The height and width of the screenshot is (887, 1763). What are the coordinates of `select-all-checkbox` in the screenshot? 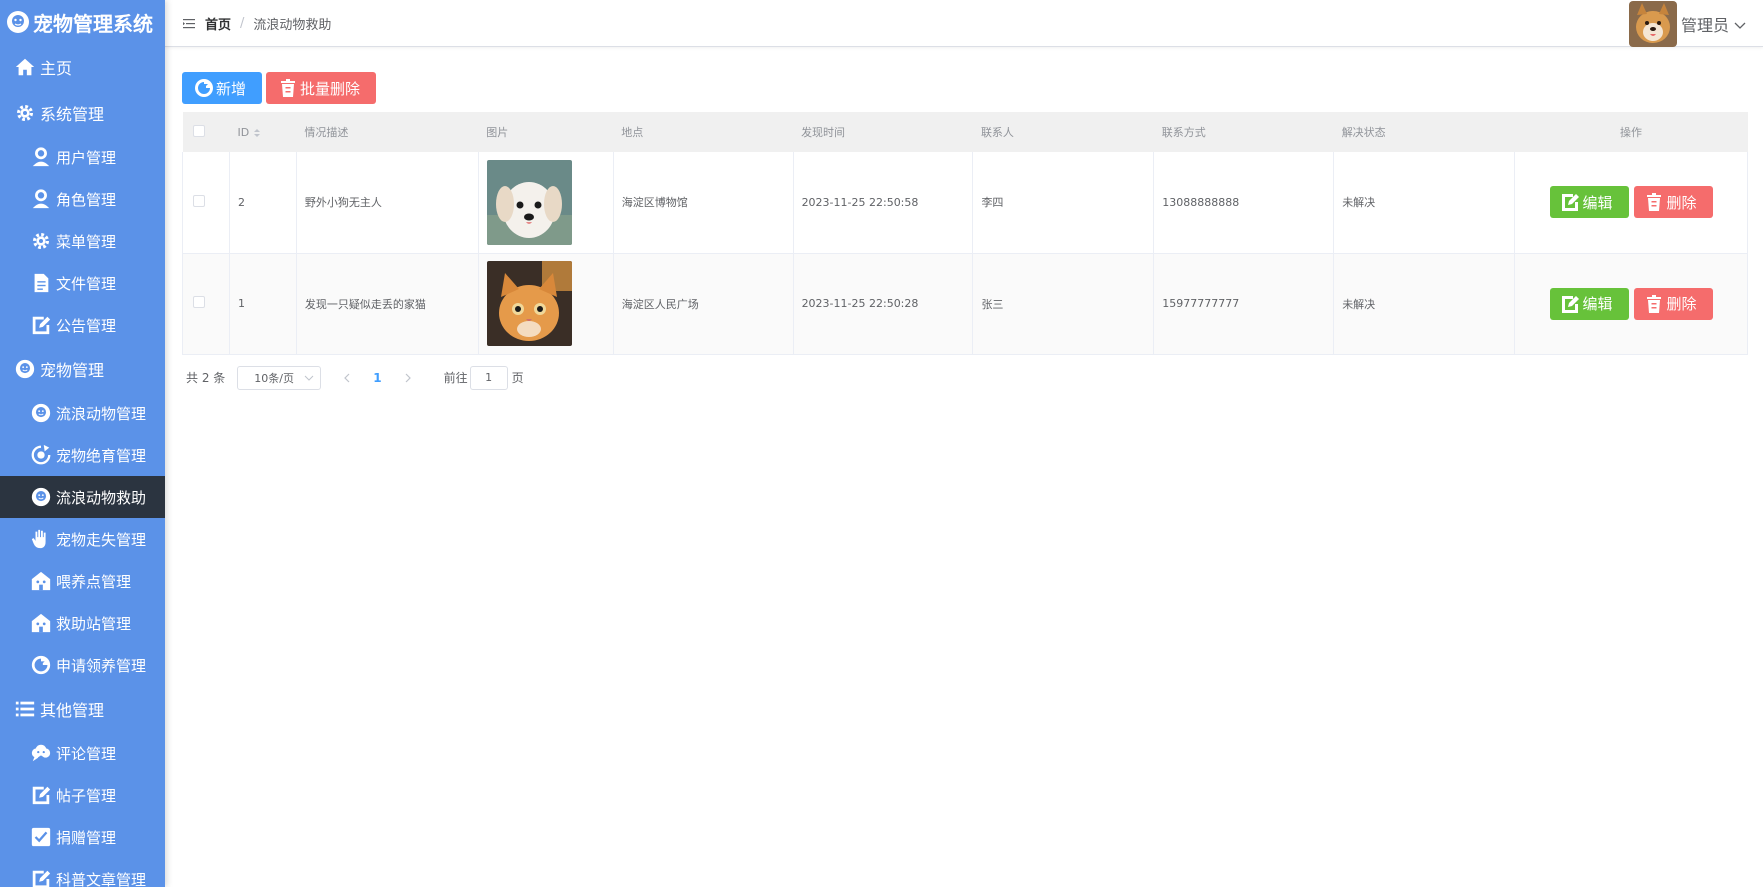 It's located at (198, 130).